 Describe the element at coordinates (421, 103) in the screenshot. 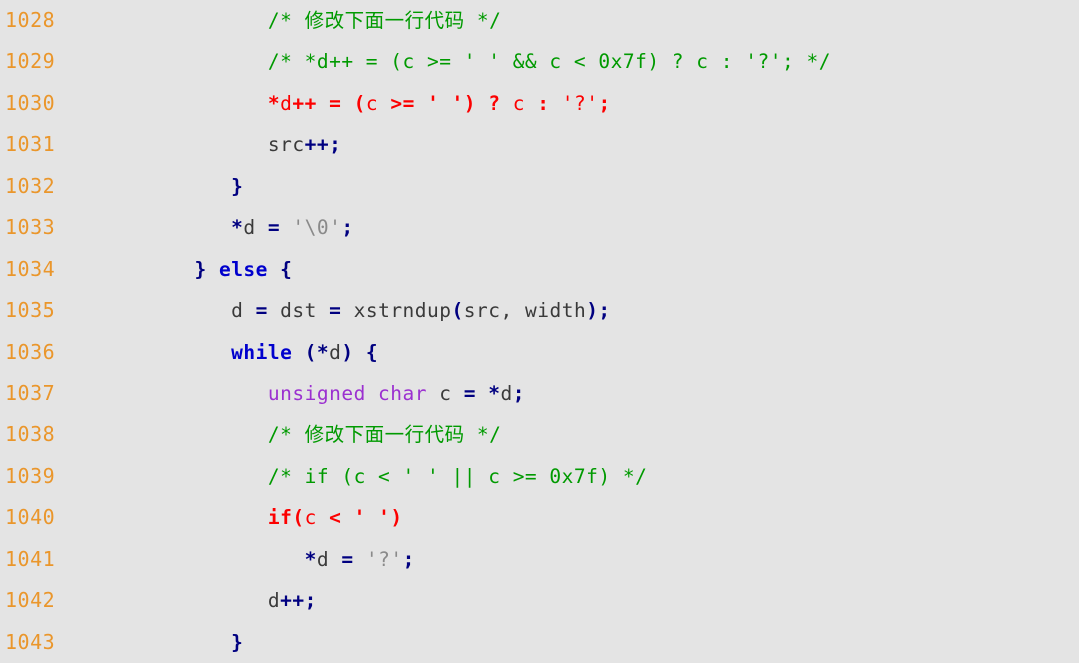

I see `code-token-red` at that location.